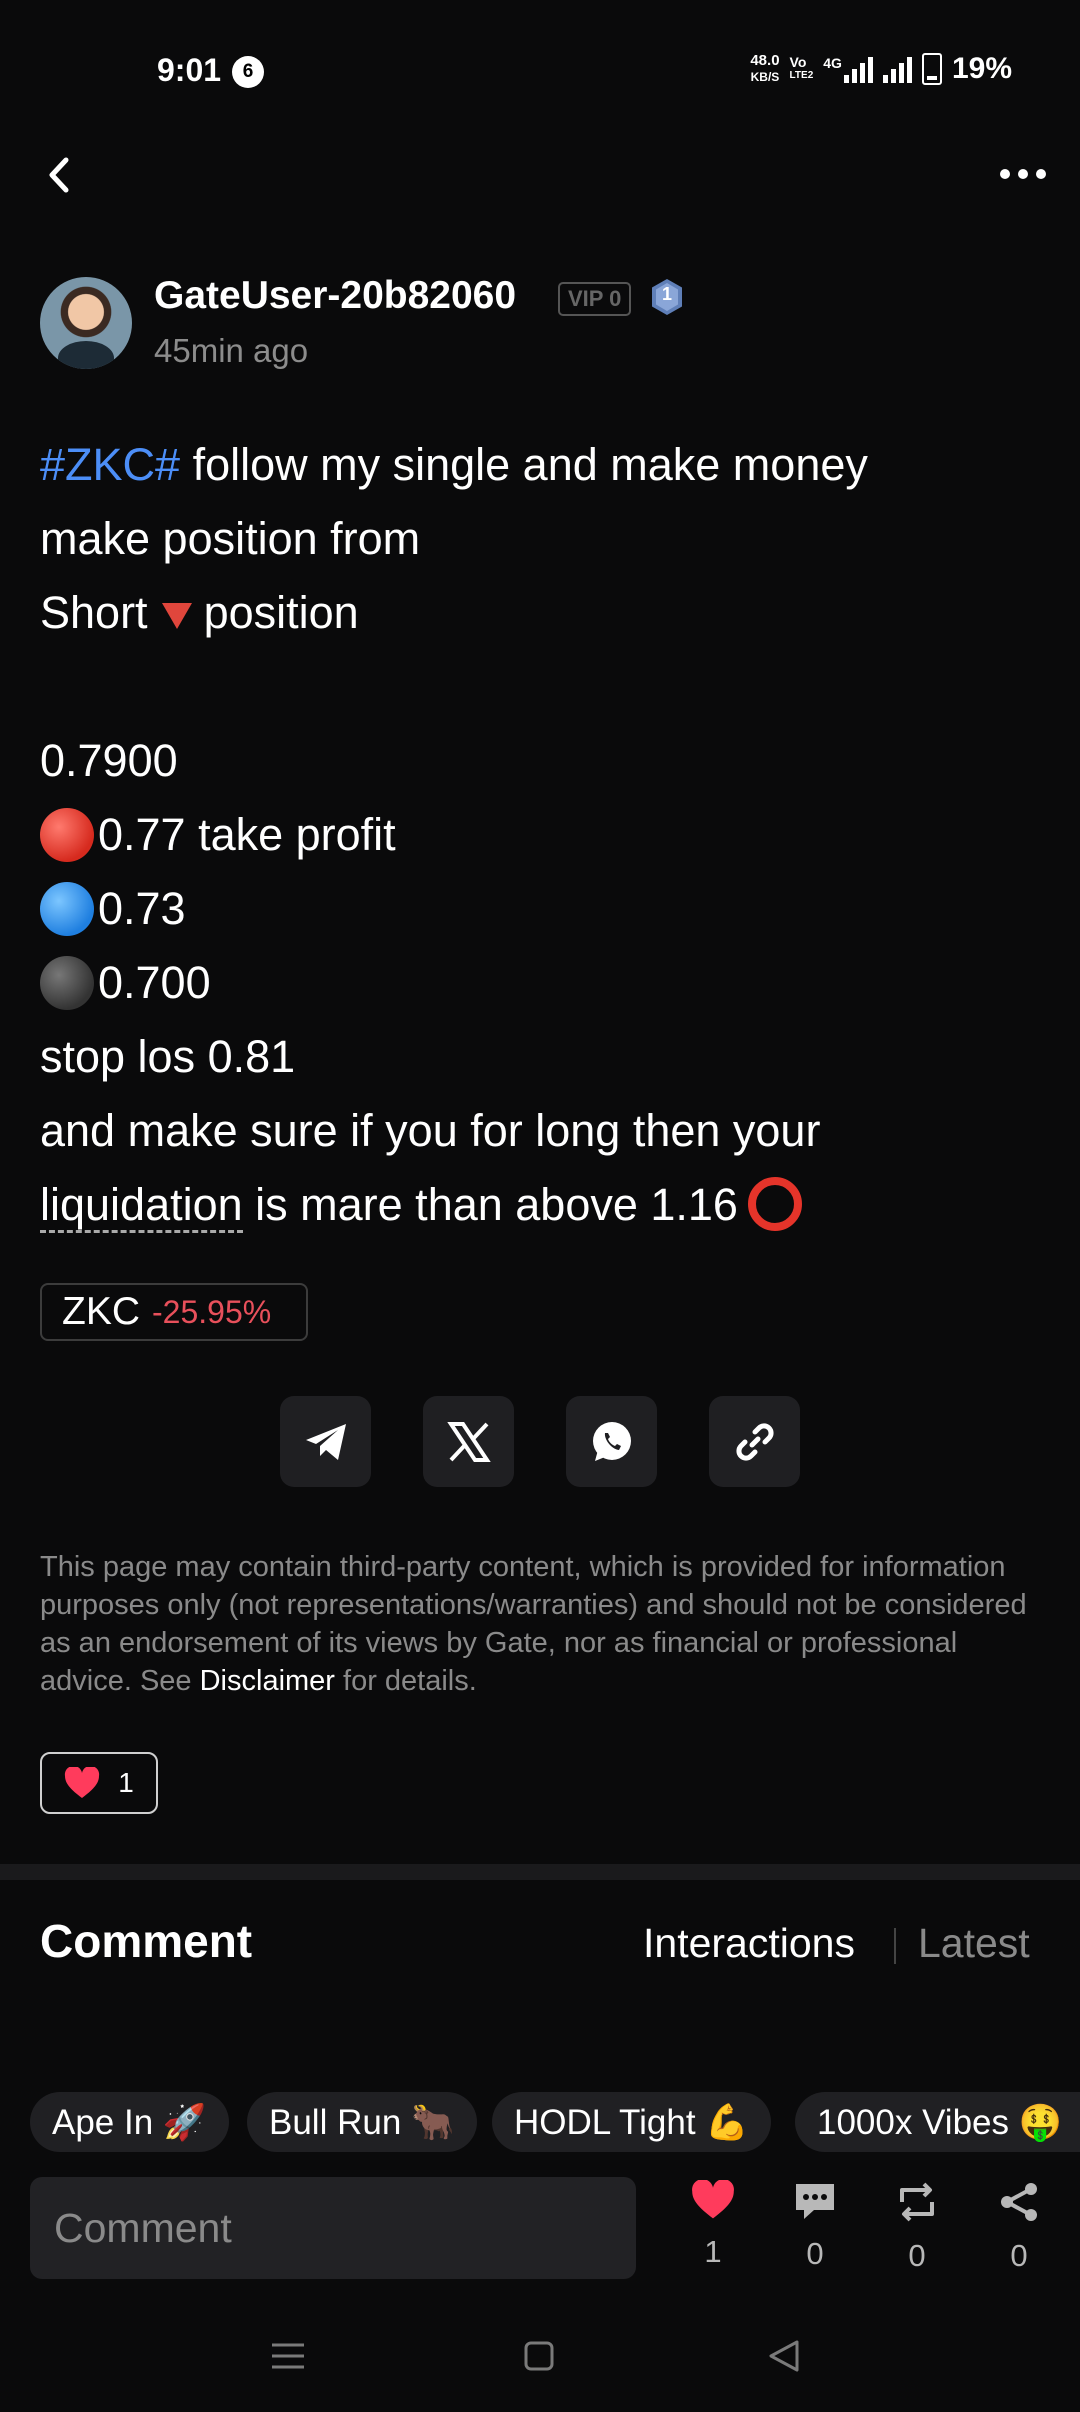  Describe the element at coordinates (749, 1943) in the screenshot. I see `tab-interactions: Interactions` at that location.